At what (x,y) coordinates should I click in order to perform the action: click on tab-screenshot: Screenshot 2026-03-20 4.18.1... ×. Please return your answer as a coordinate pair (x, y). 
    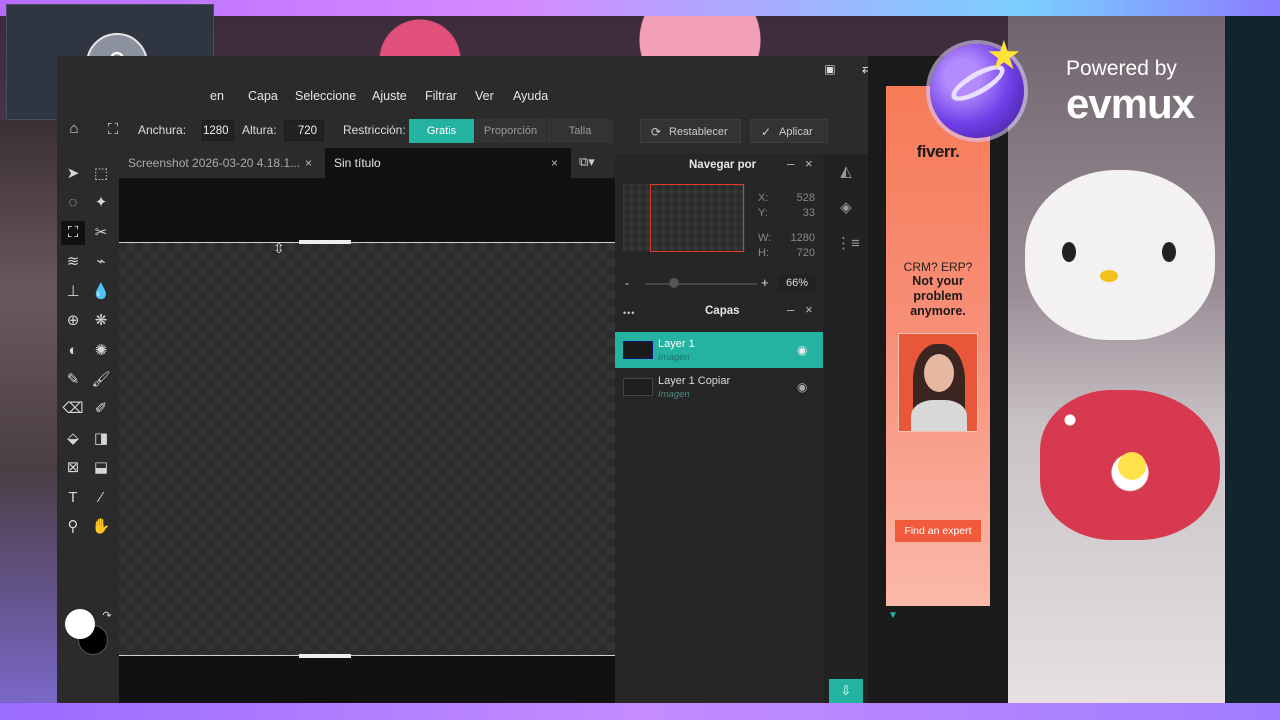
    Looking at the image, I should click on (221, 163).